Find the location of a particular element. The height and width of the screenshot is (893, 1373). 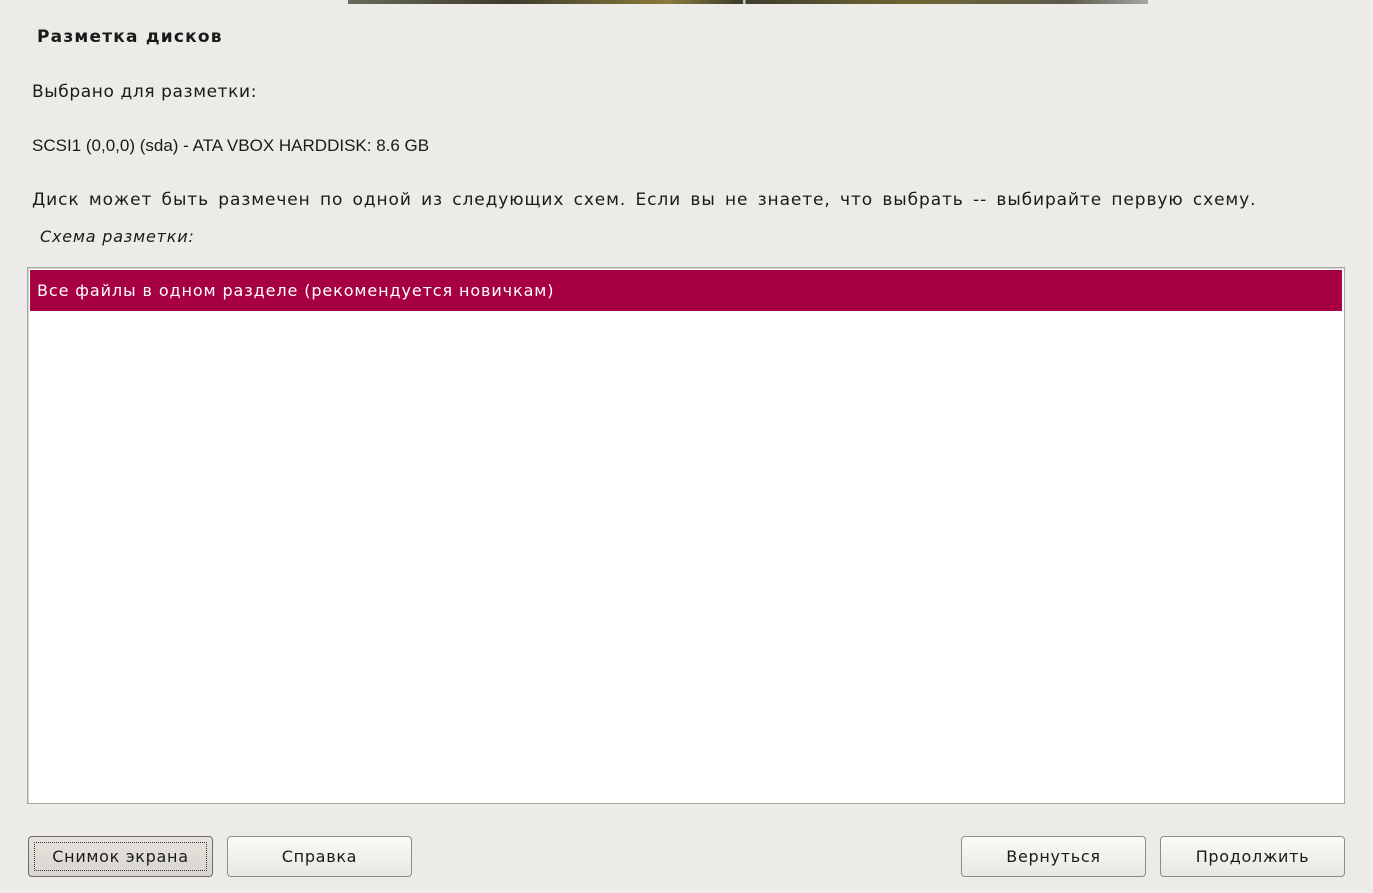

focus-indicator is located at coordinates (120, 856).